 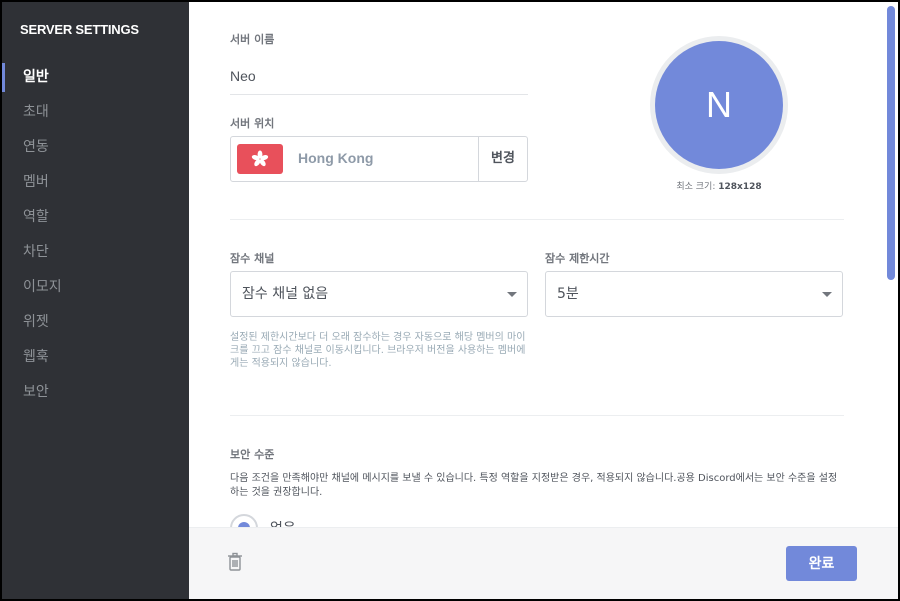 What do you see at coordinates (95, 322) in the screenshot?
I see `sidebar-item-widget: 위젯` at bounding box center [95, 322].